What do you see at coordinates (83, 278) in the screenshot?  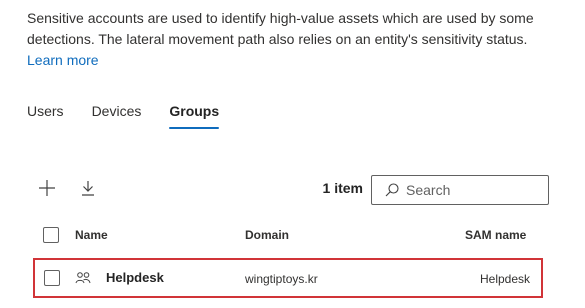 I see `group-icon` at bounding box center [83, 278].